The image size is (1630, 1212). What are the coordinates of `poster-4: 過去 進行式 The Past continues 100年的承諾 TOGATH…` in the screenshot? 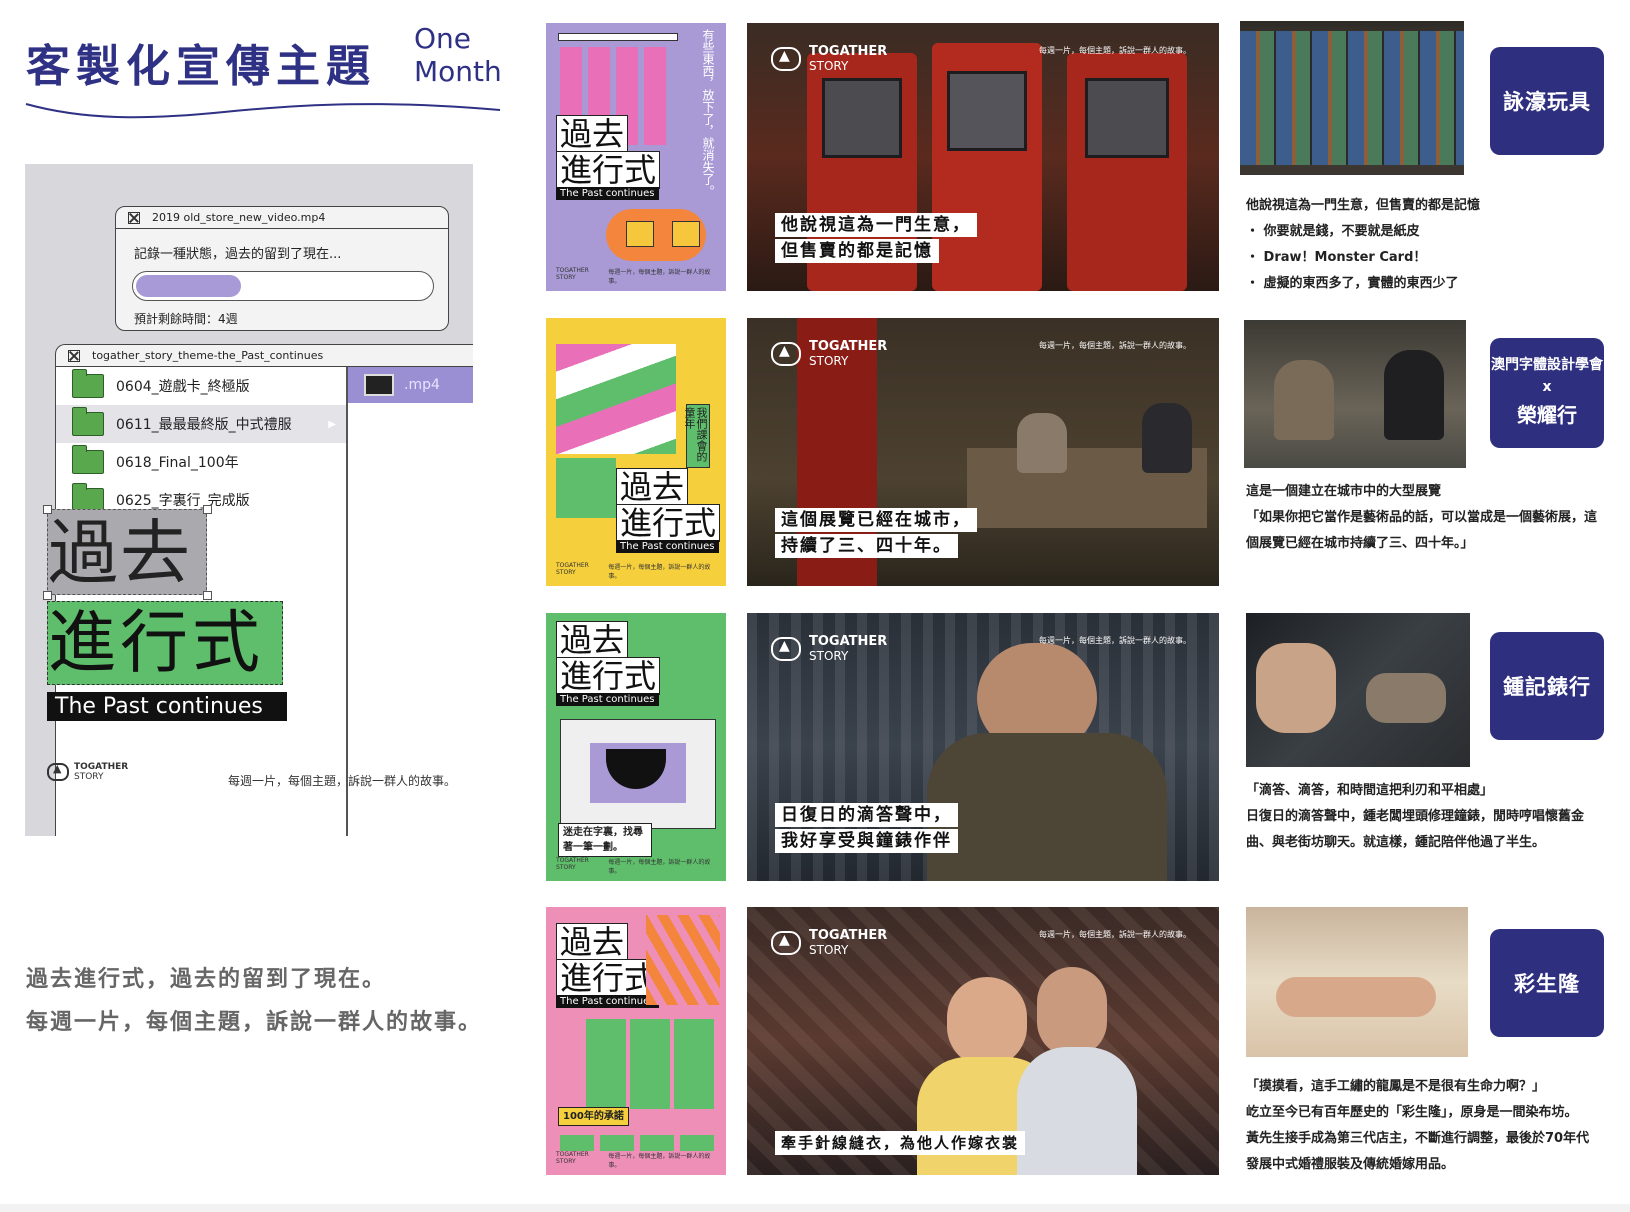 It's located at (636, 1041).